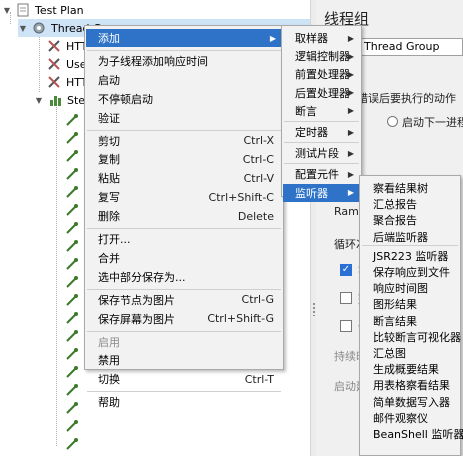 The width and height of the screenshot is (463, 456). I want to click on context-menu-item: 删除 Delete, so click(184, 216).